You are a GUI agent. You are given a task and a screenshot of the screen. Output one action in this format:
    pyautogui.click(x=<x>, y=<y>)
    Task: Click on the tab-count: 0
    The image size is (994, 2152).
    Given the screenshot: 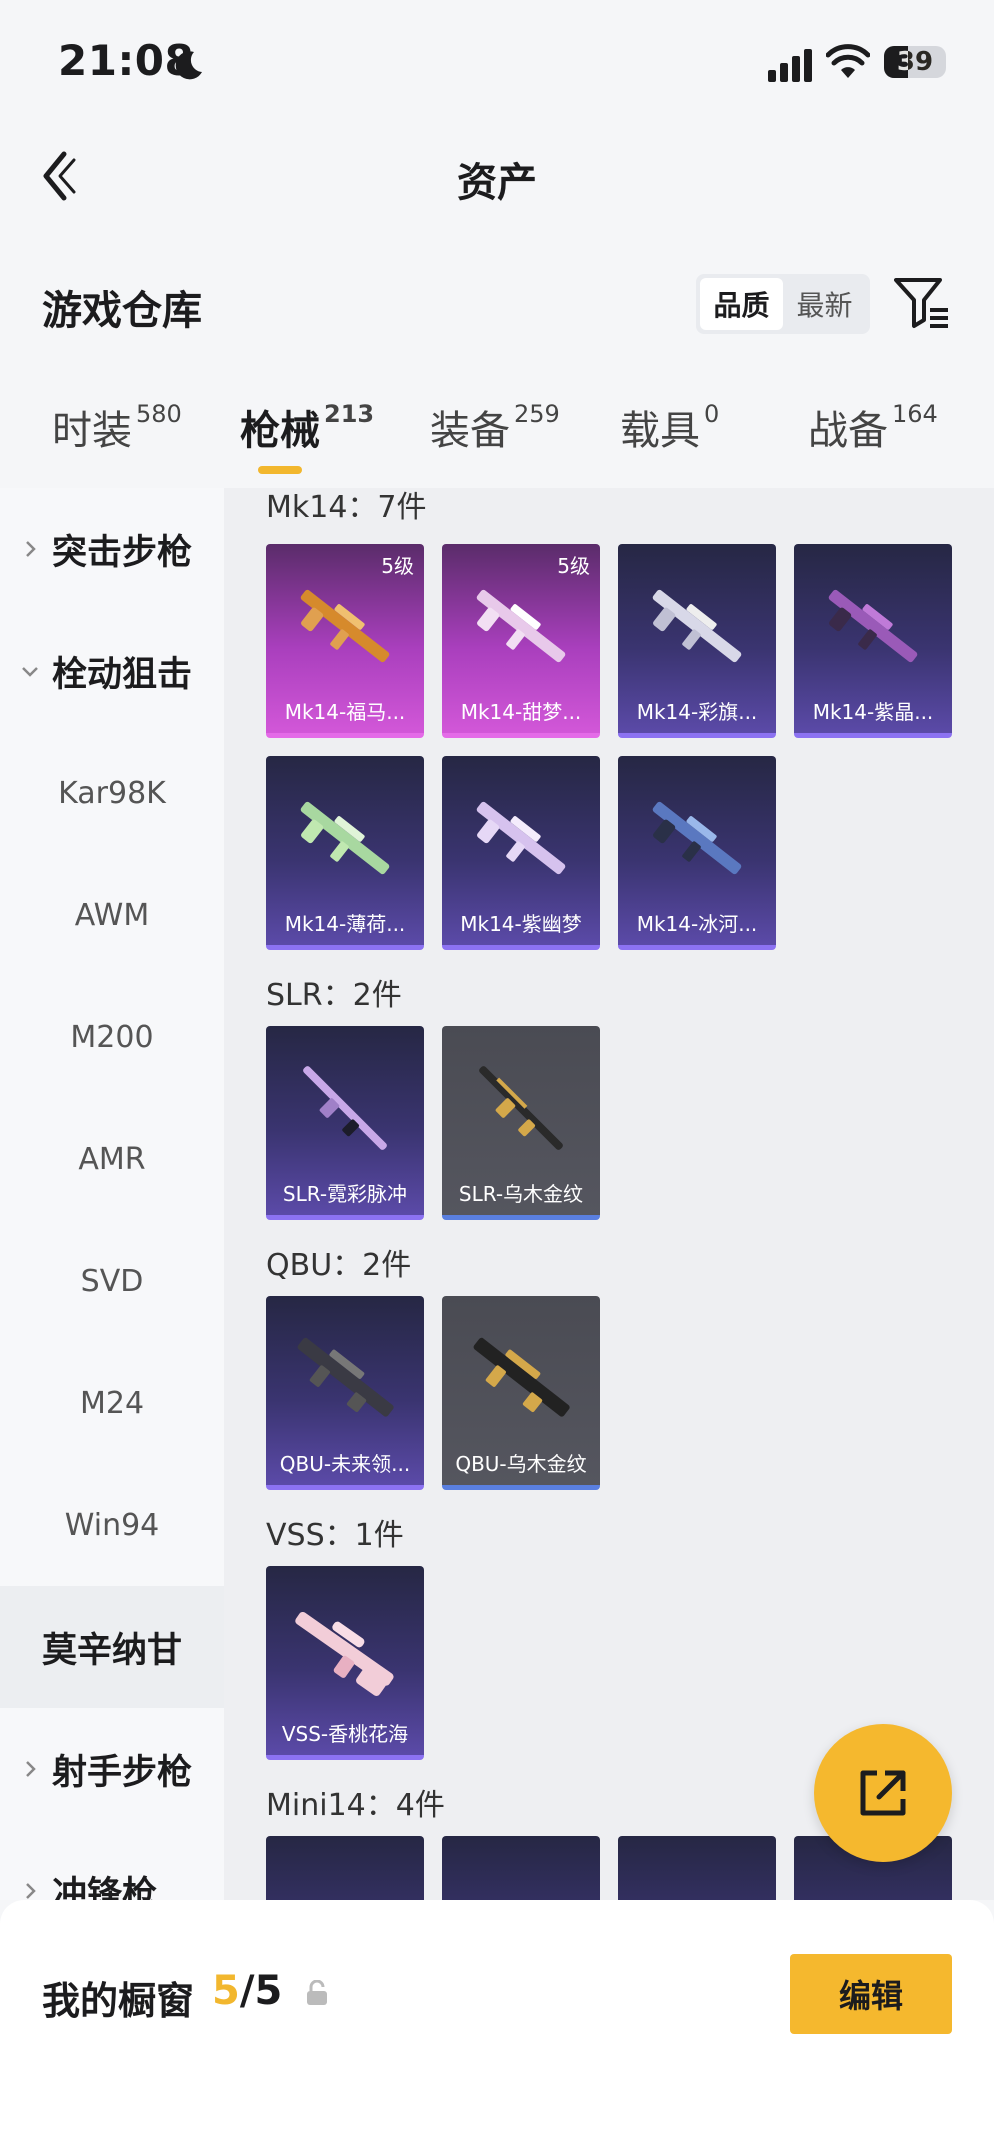 What is the action you would take?
    pyautogui.click(x=712, y=414)
    